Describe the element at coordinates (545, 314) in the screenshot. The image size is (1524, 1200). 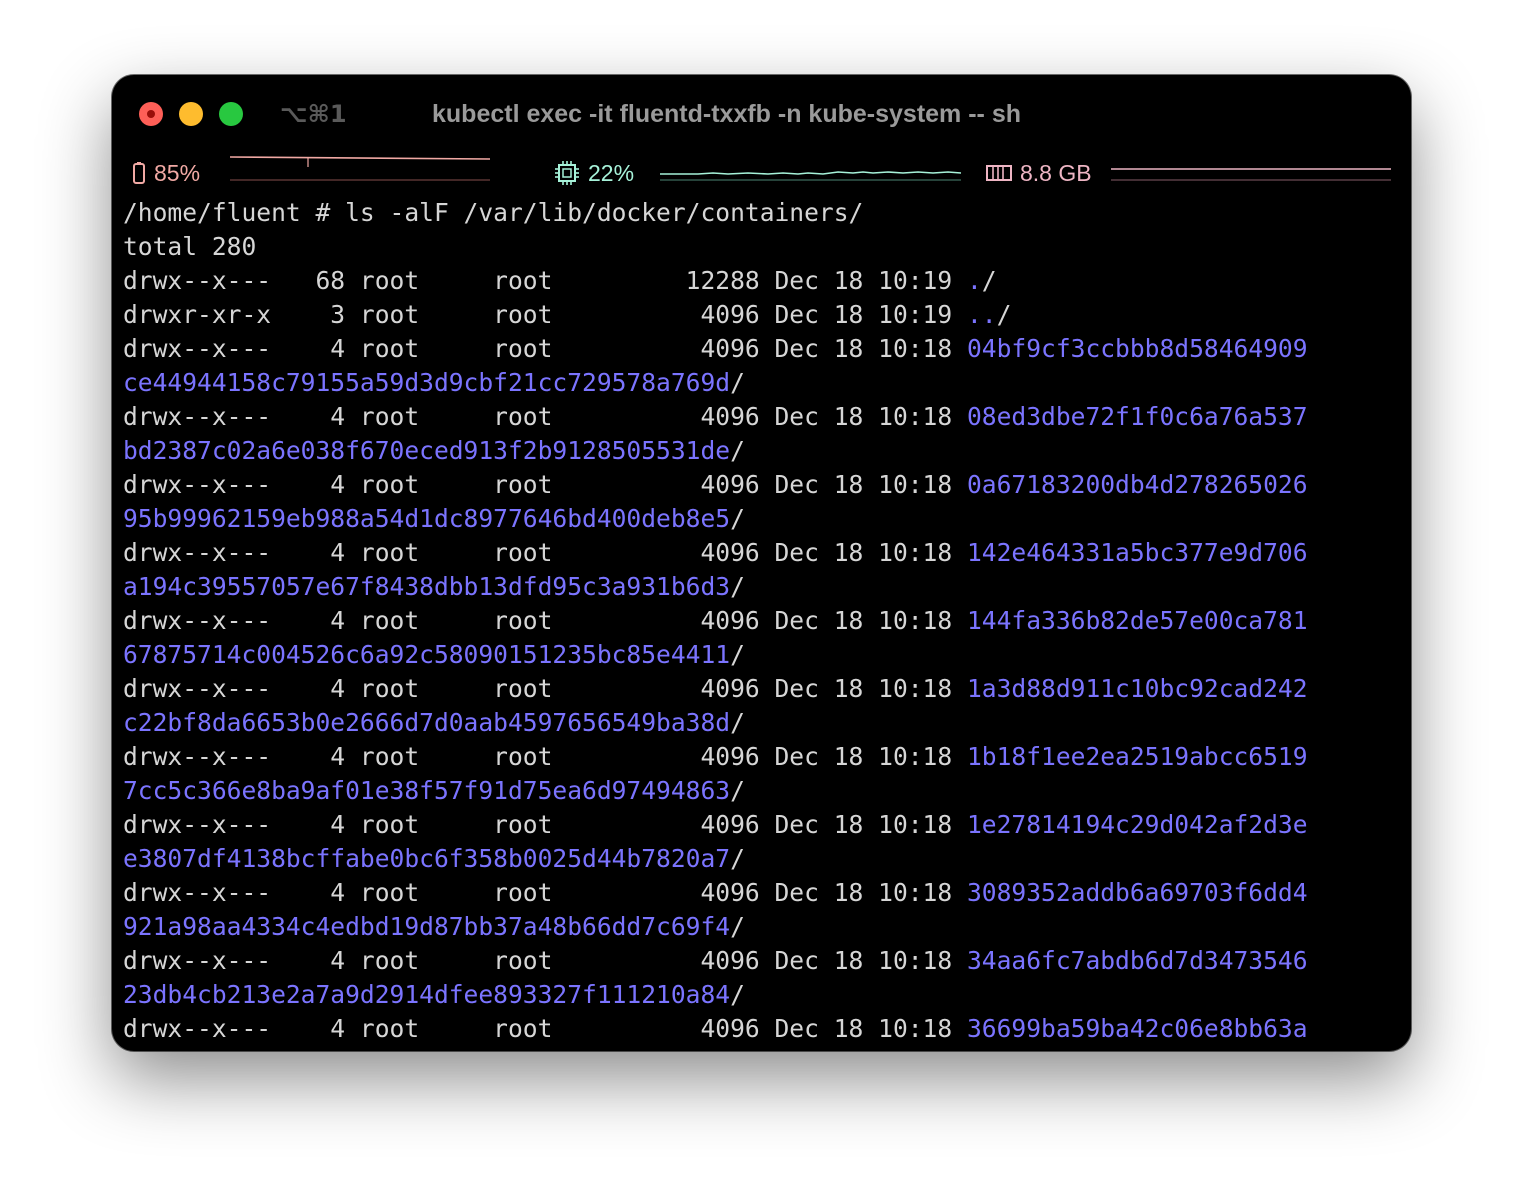
I see `line-text: drwxr-xr-x 3 root root 4096 Dec 18 10:19` at that location.